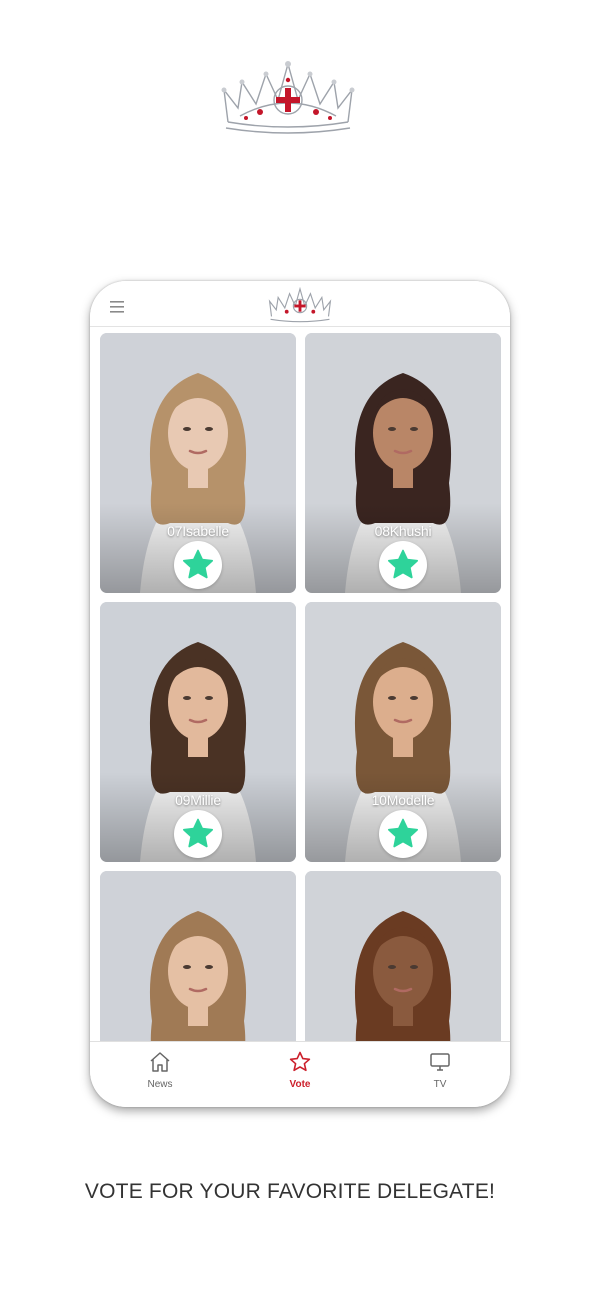 Image resolution: width=600 pixels, height=1300 pixels. What do you see at coordinates (300, 1061) in the screenshot?
I see `star-outline-icon` at bounding box center [300, 1061].